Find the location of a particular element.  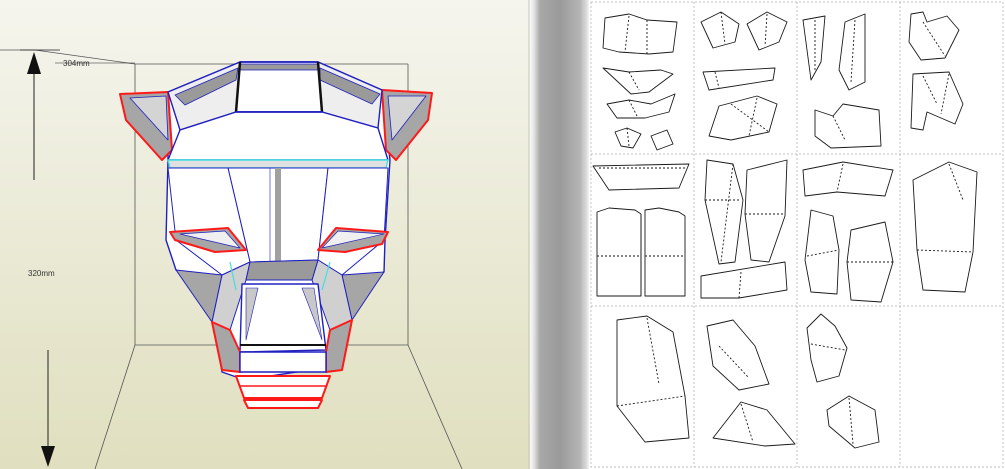

page-8-parts is located at coordinates (945, 227).